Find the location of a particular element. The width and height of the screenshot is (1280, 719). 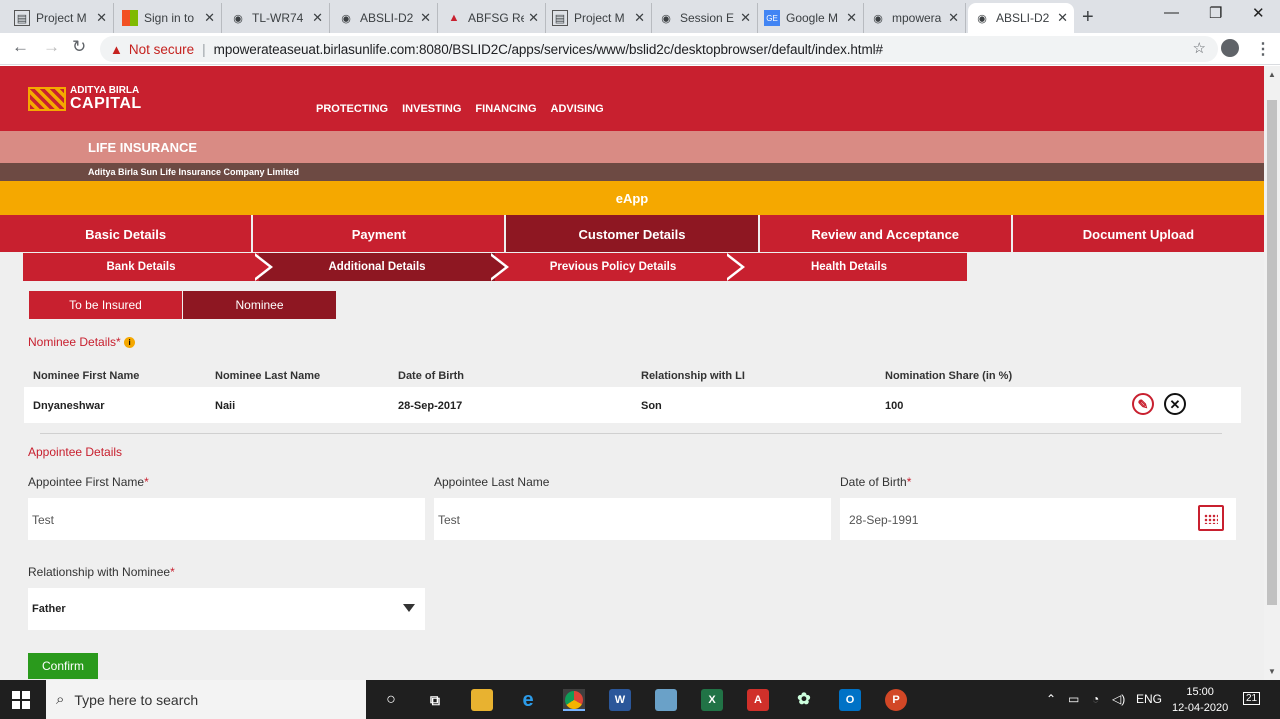

window-close-icon: ✕ is located at coordinates (1258, 13).